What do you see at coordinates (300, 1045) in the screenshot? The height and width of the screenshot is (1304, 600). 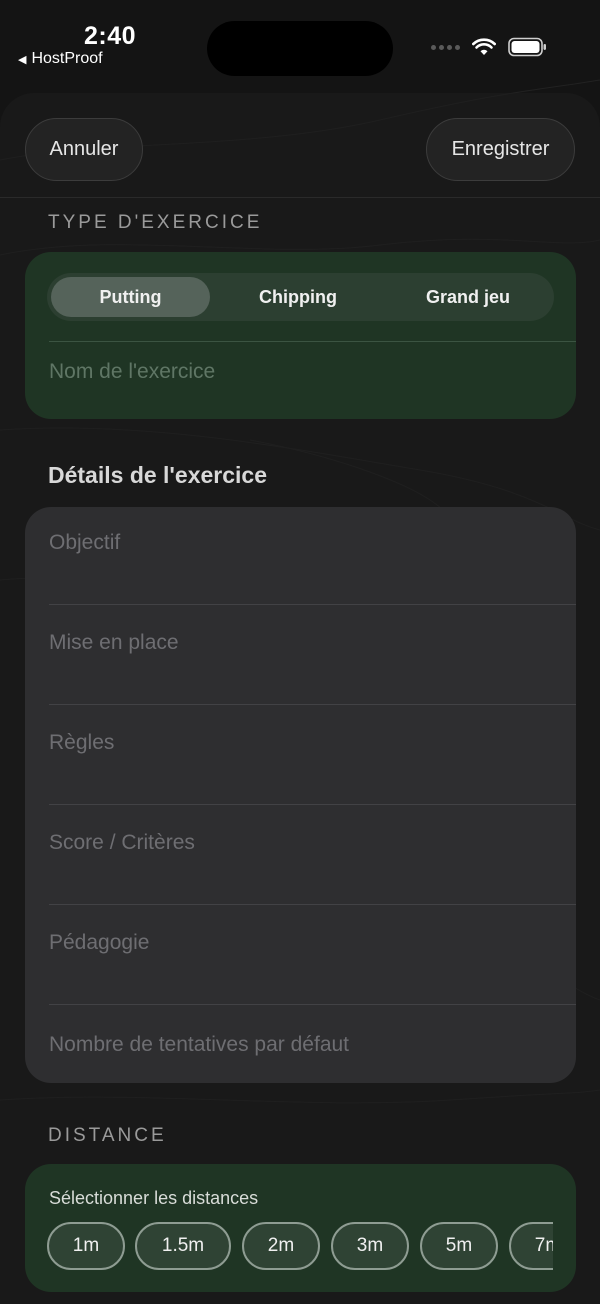 I see `default-attempts-field: Nombre de tentatives par défaut` at bounding box center [300, 1045].